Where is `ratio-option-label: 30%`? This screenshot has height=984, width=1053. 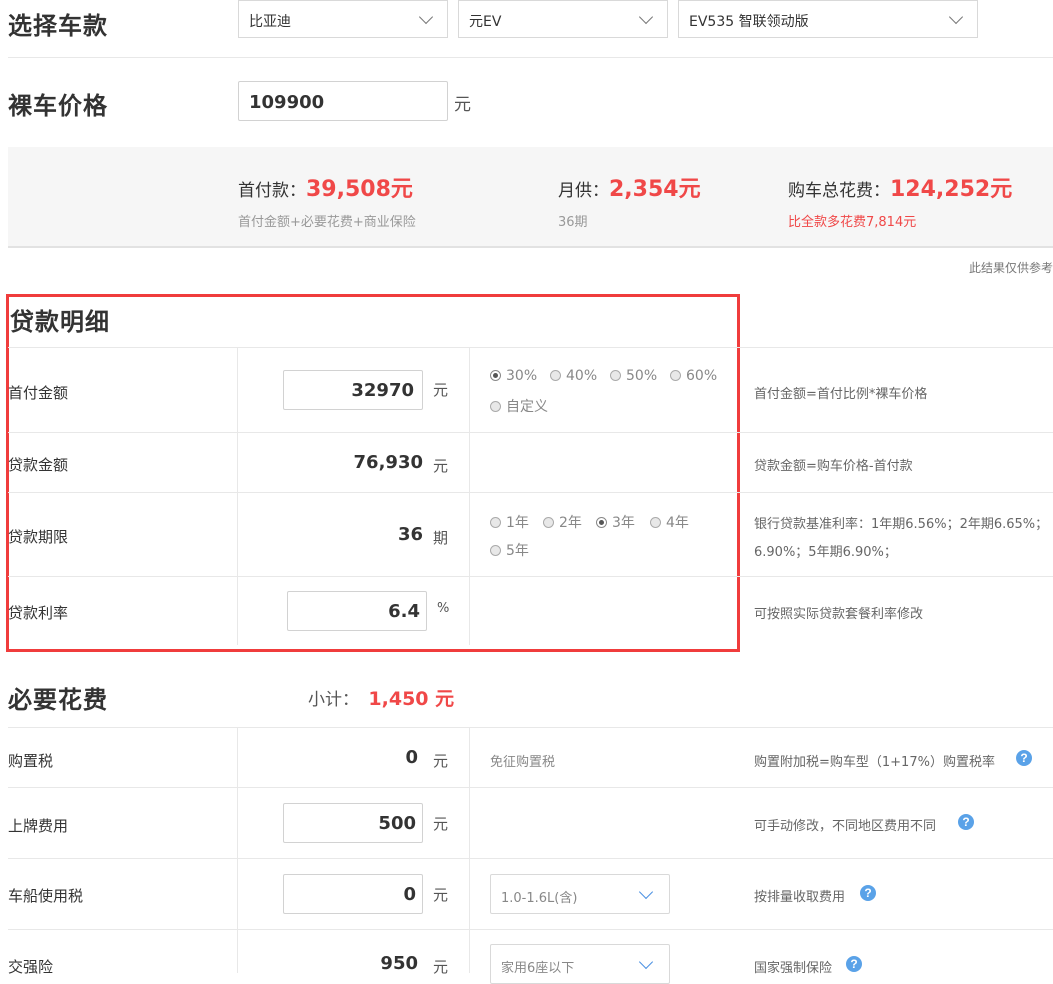 ratio-option-label: 30% is located at coordinates (522, 376).